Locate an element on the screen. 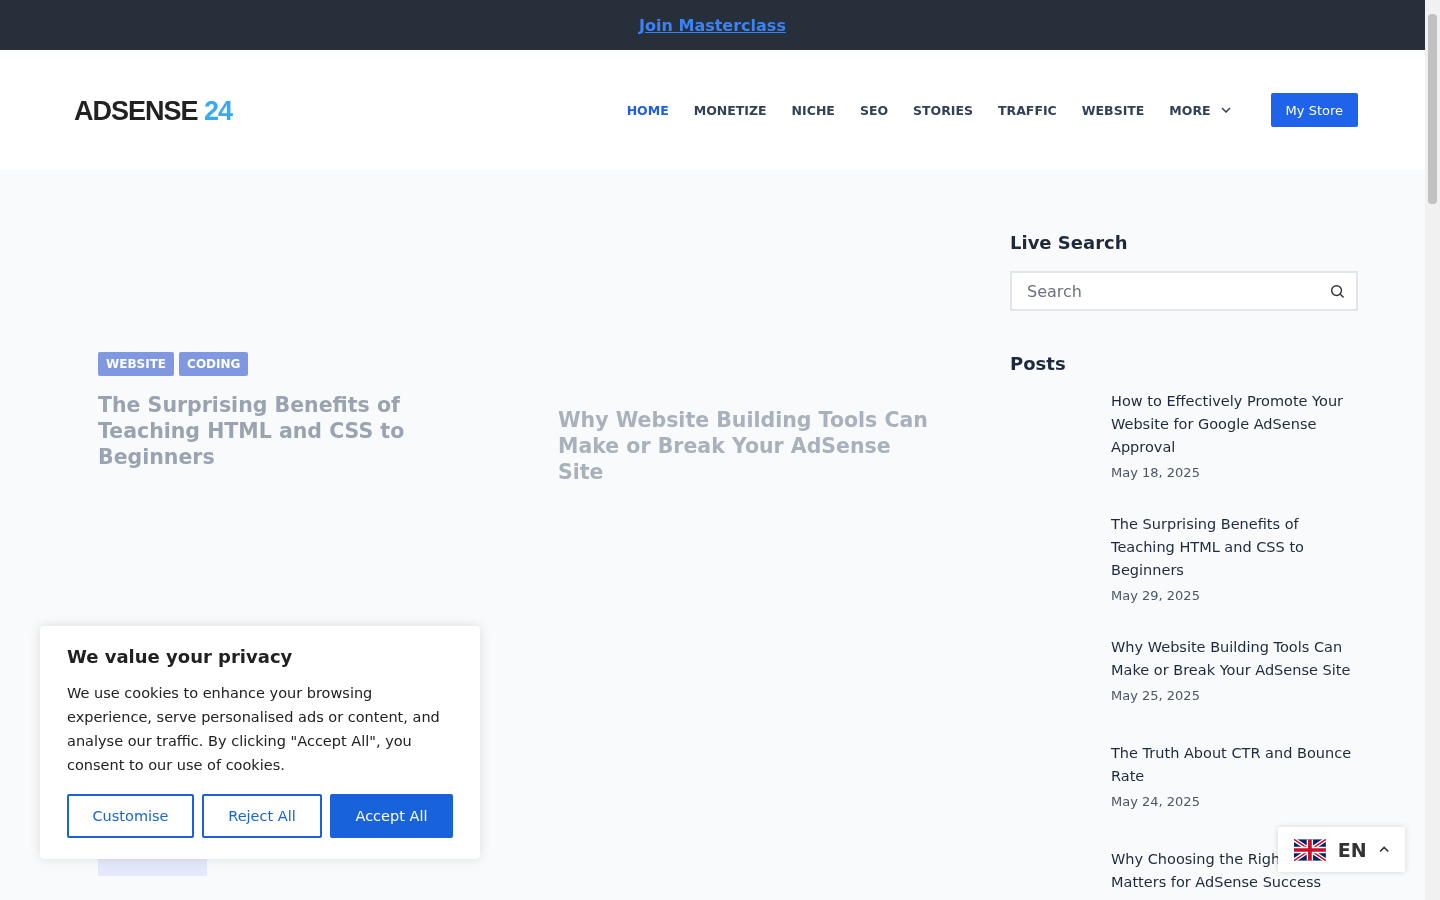  chevron-up-icon is located at coordinates (1383, 849).